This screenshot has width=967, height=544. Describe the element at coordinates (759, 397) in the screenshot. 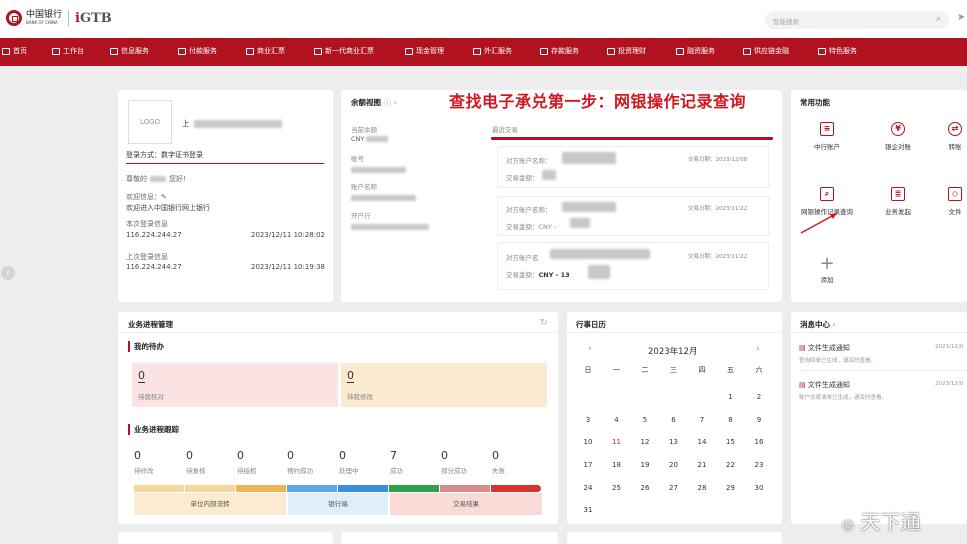

I see `calendar-day: 2` at that location.